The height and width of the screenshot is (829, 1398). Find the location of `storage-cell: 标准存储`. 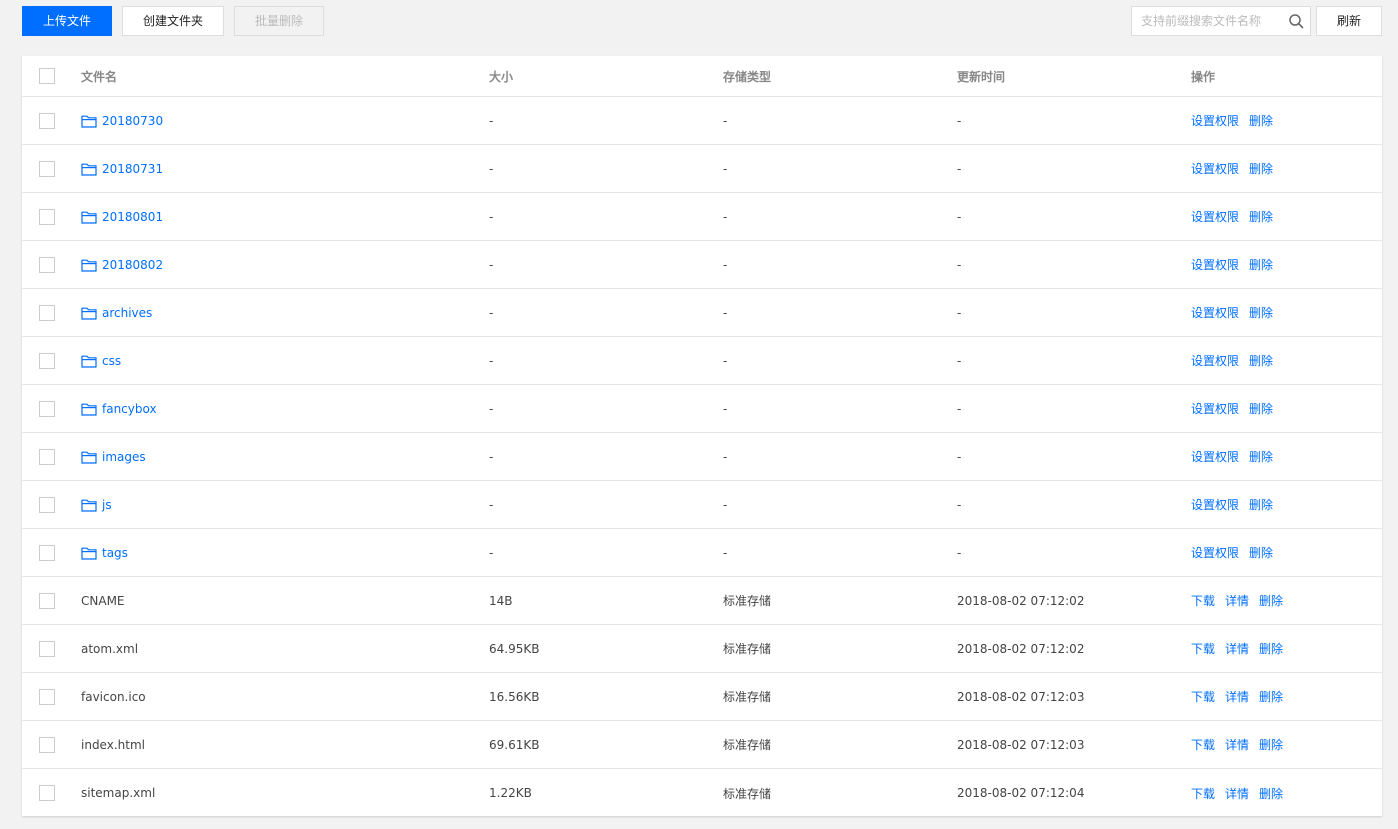

storage-cell: 标准存储 is located at coordinates (747, 793).